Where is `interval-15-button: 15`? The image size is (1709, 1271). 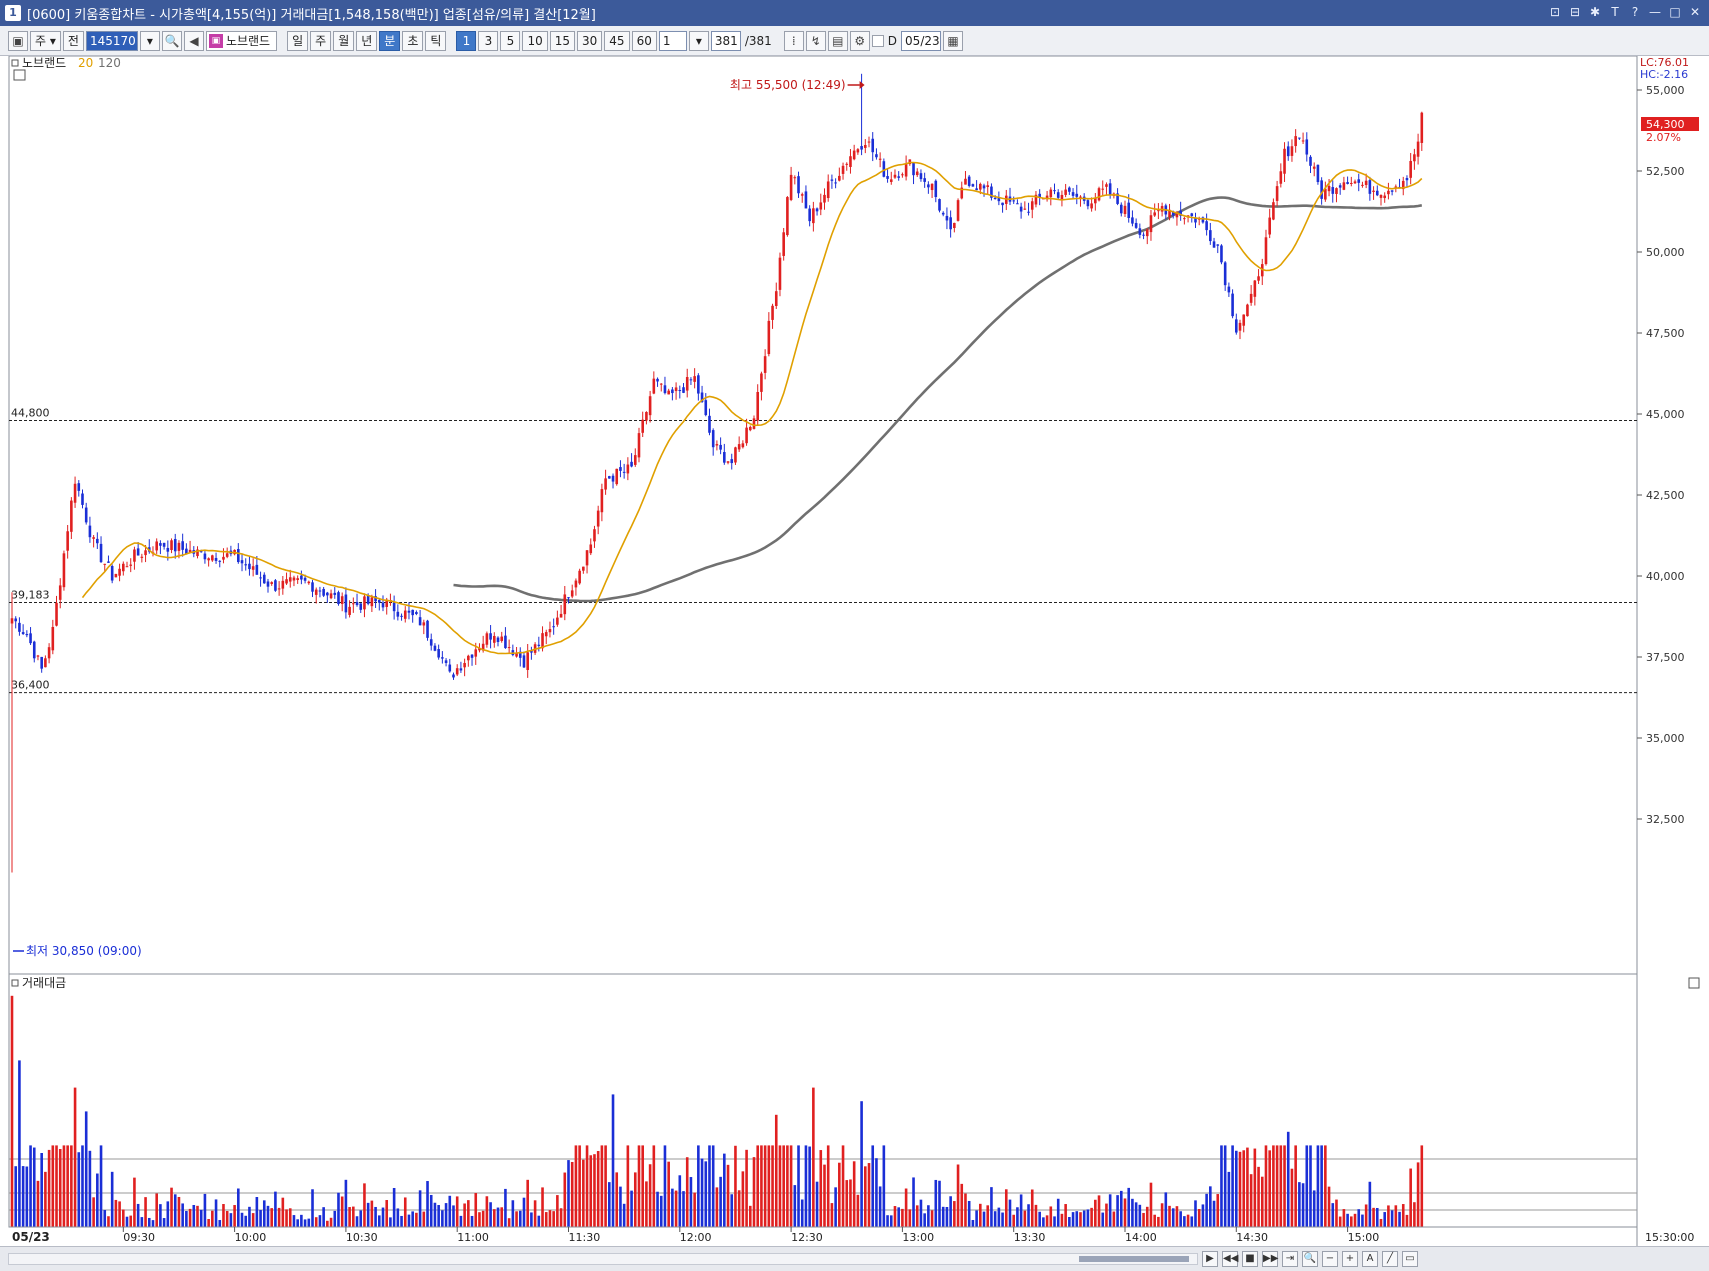
interval-15-button: 15 is located at coordinates (562, 40).